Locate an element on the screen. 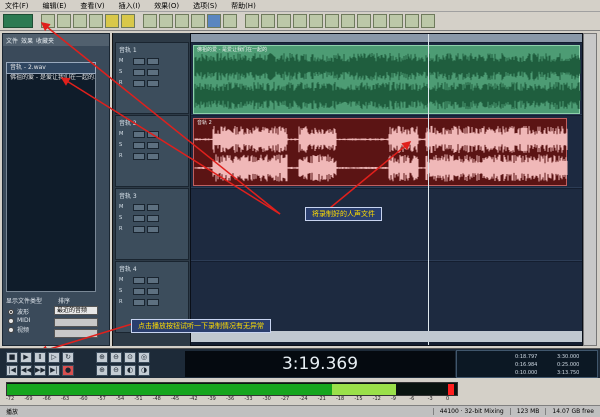 The height and width of the screenshot is (417, 600). meter-tick-label: -60 is located at coordinates (83, 399).